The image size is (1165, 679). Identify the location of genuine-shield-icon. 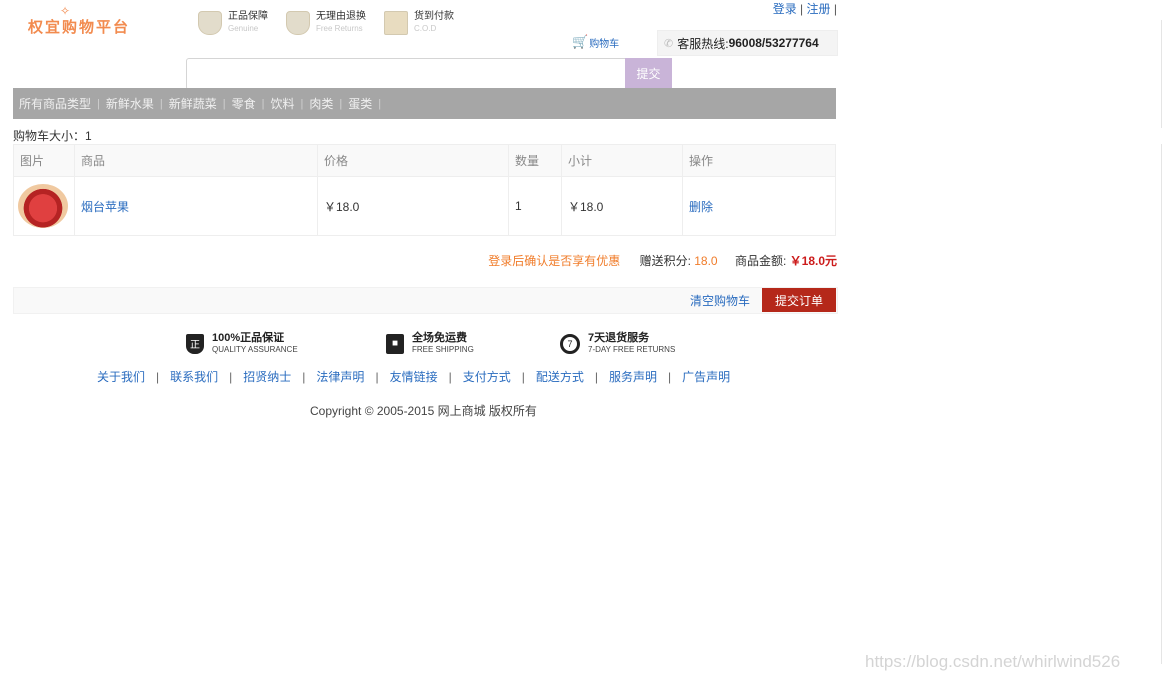
(210, 23).